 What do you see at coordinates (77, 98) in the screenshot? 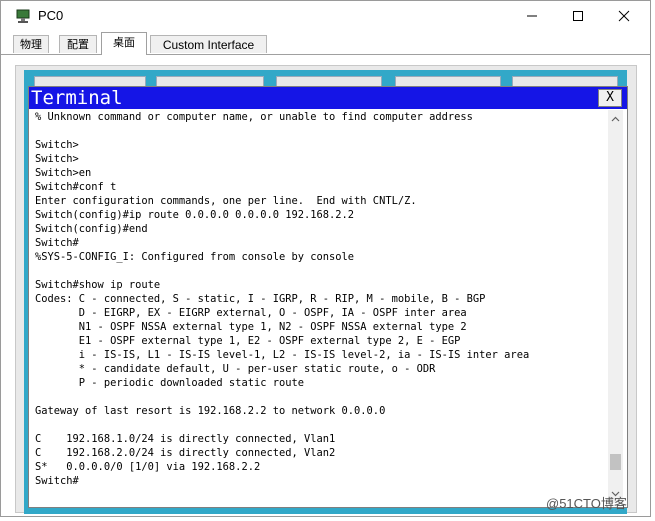
I see `terminal-title: Terminal` at bounding box center [77, 98].